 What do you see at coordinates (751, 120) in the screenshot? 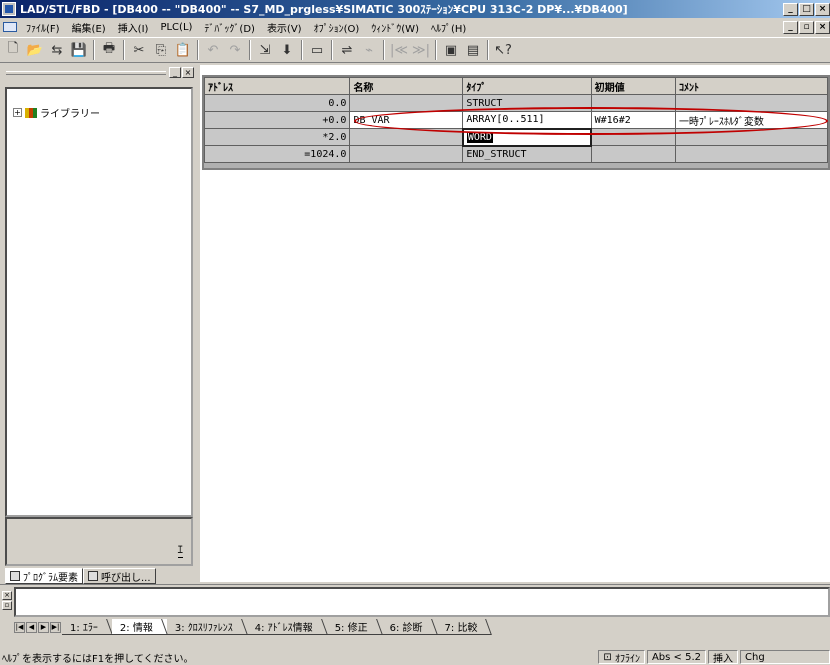
I see `cell-comment: 一時ﾌﾟﾚｰｽﾎﾙﾀﾞ変数` at bounding box center [751, 120].